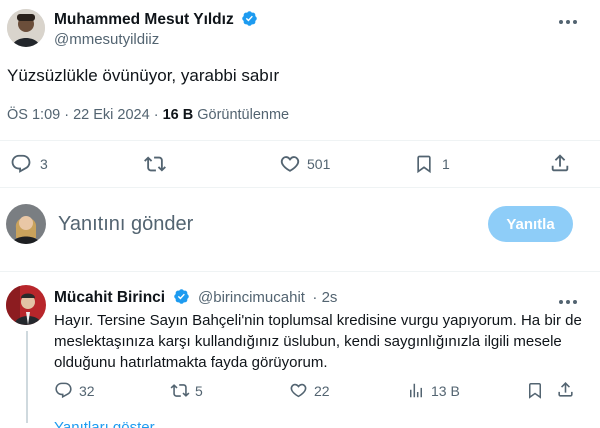  What do you see at coordinates (309, 390) in the screenshot?
I see `like-action: 22` at bounding box center [309, 390].